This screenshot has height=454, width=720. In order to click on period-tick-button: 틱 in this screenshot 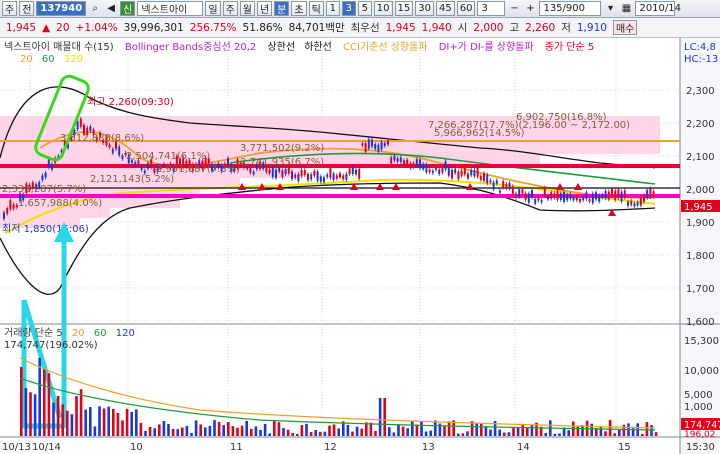, I will do `click(316, 8)`.